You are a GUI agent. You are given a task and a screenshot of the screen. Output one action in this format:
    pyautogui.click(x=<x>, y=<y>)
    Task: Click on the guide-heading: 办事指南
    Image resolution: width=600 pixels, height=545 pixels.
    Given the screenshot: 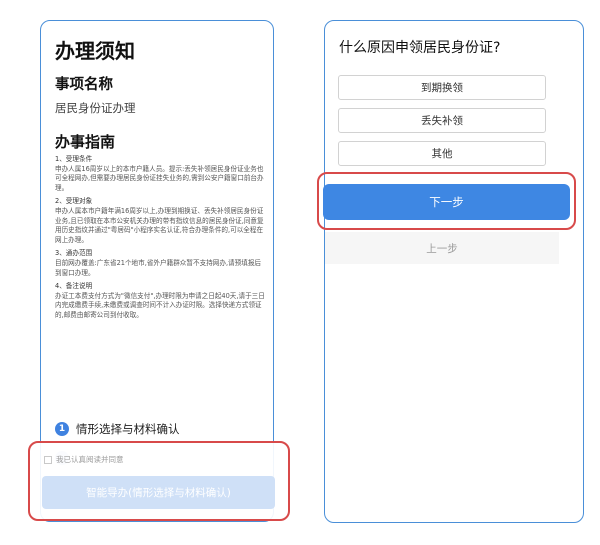 What is the action you would take?
    pyautogui.click(x=85, y=142)
    